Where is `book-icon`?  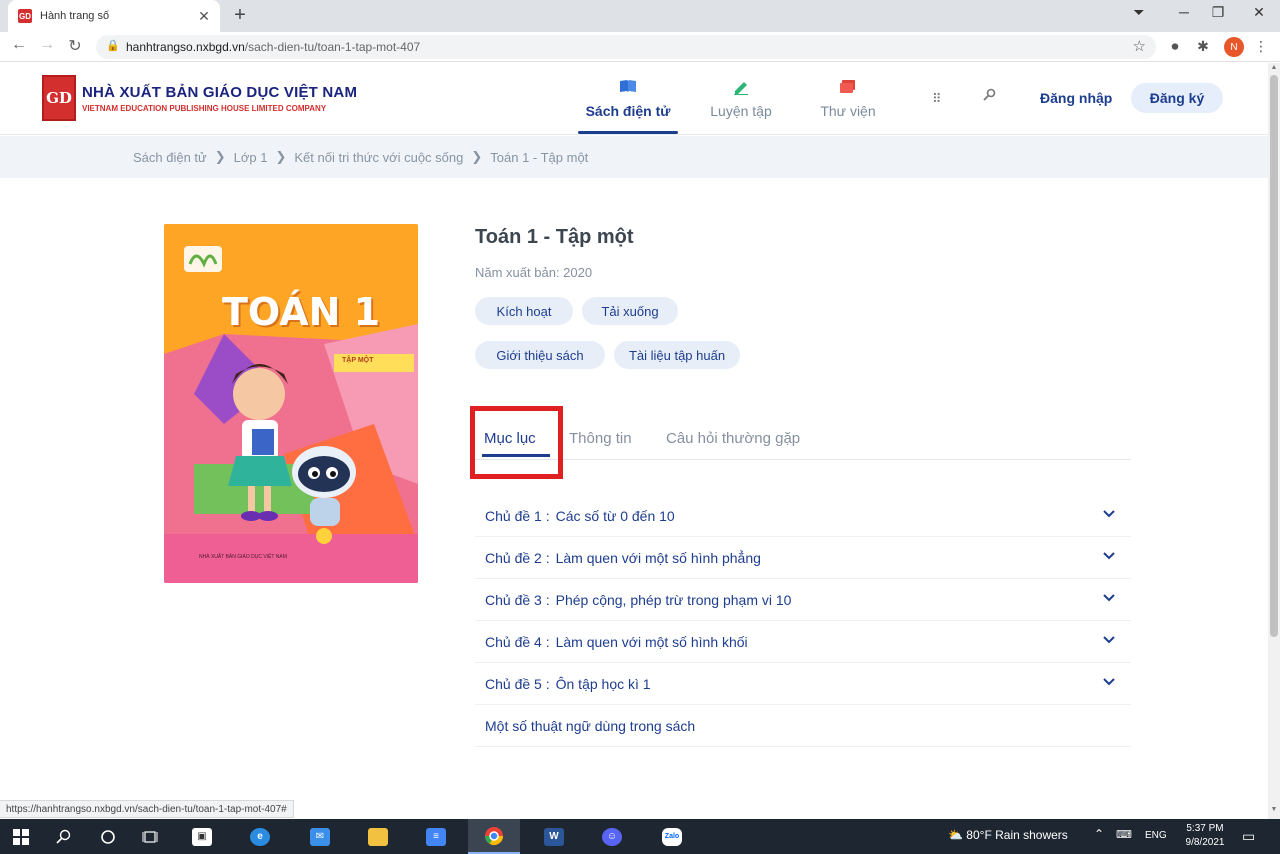
book-icon is located at coordinates (628, 88).